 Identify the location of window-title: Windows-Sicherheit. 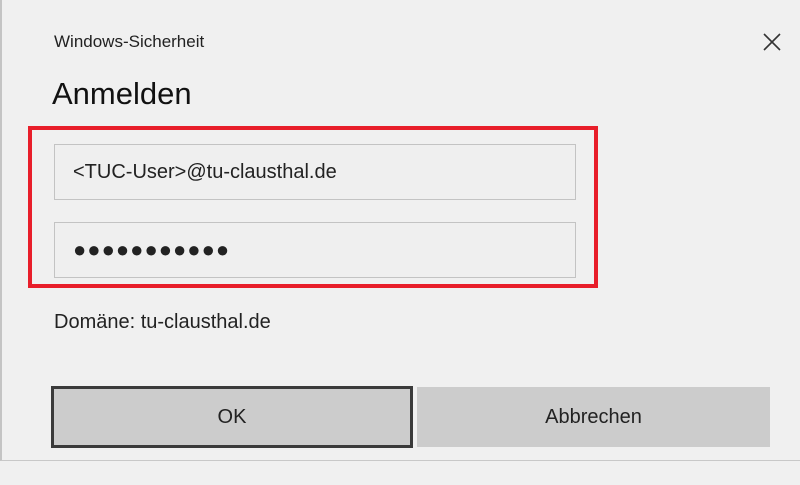
(129, 41).